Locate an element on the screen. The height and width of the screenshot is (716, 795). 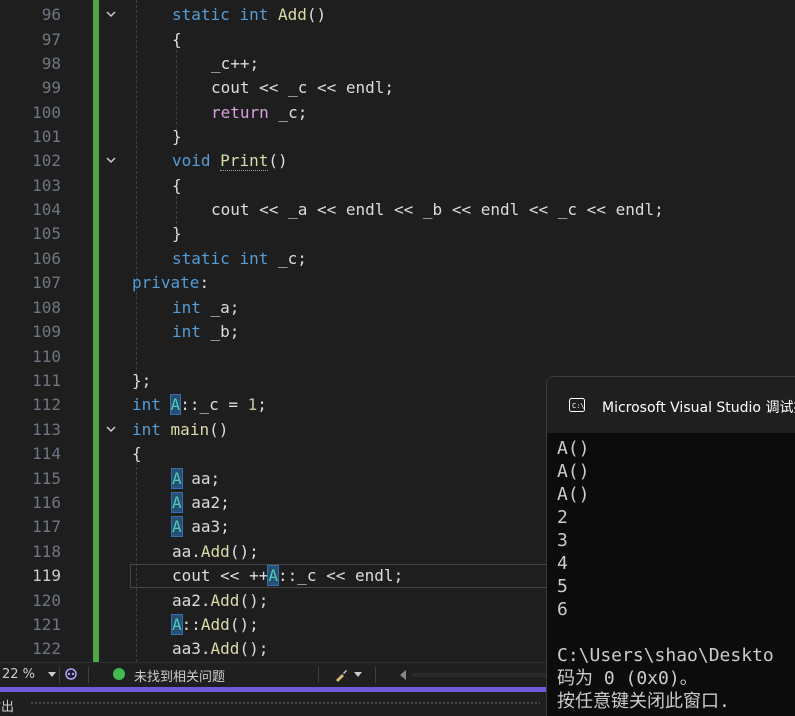
code-text: aa3.Add(); is located at coordinates (220, 648).